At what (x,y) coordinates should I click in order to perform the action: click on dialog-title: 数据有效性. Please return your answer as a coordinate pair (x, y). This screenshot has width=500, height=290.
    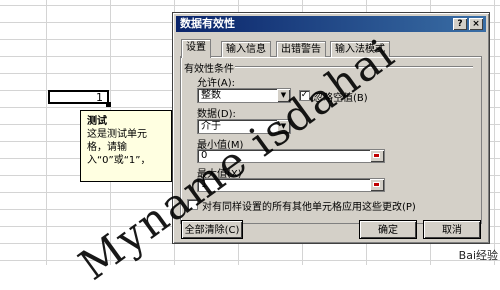
    Looking at the image, I should click on (207, 23).